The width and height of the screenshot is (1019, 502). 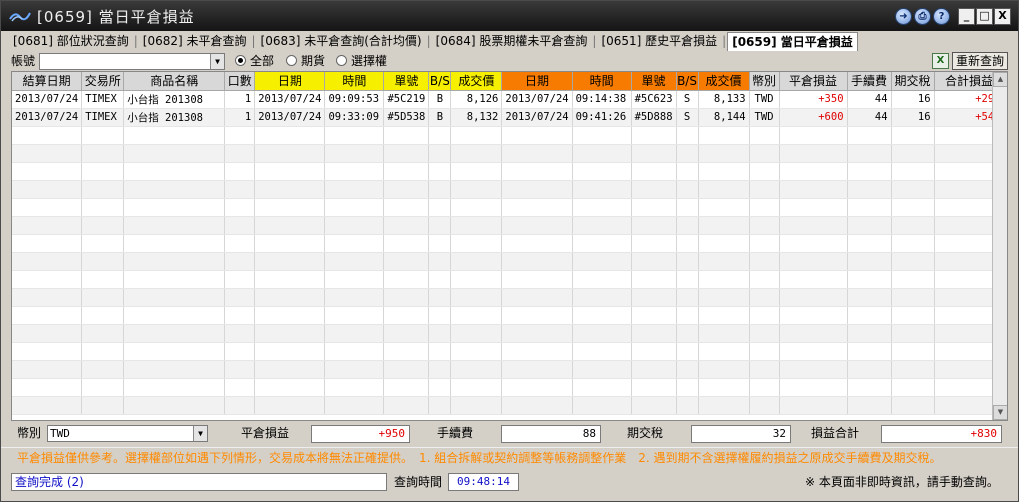 What do you see at coordinates (537, 81) in the screenshot?
I see `col-header-close: 日期` at bounding box center [537, 81].